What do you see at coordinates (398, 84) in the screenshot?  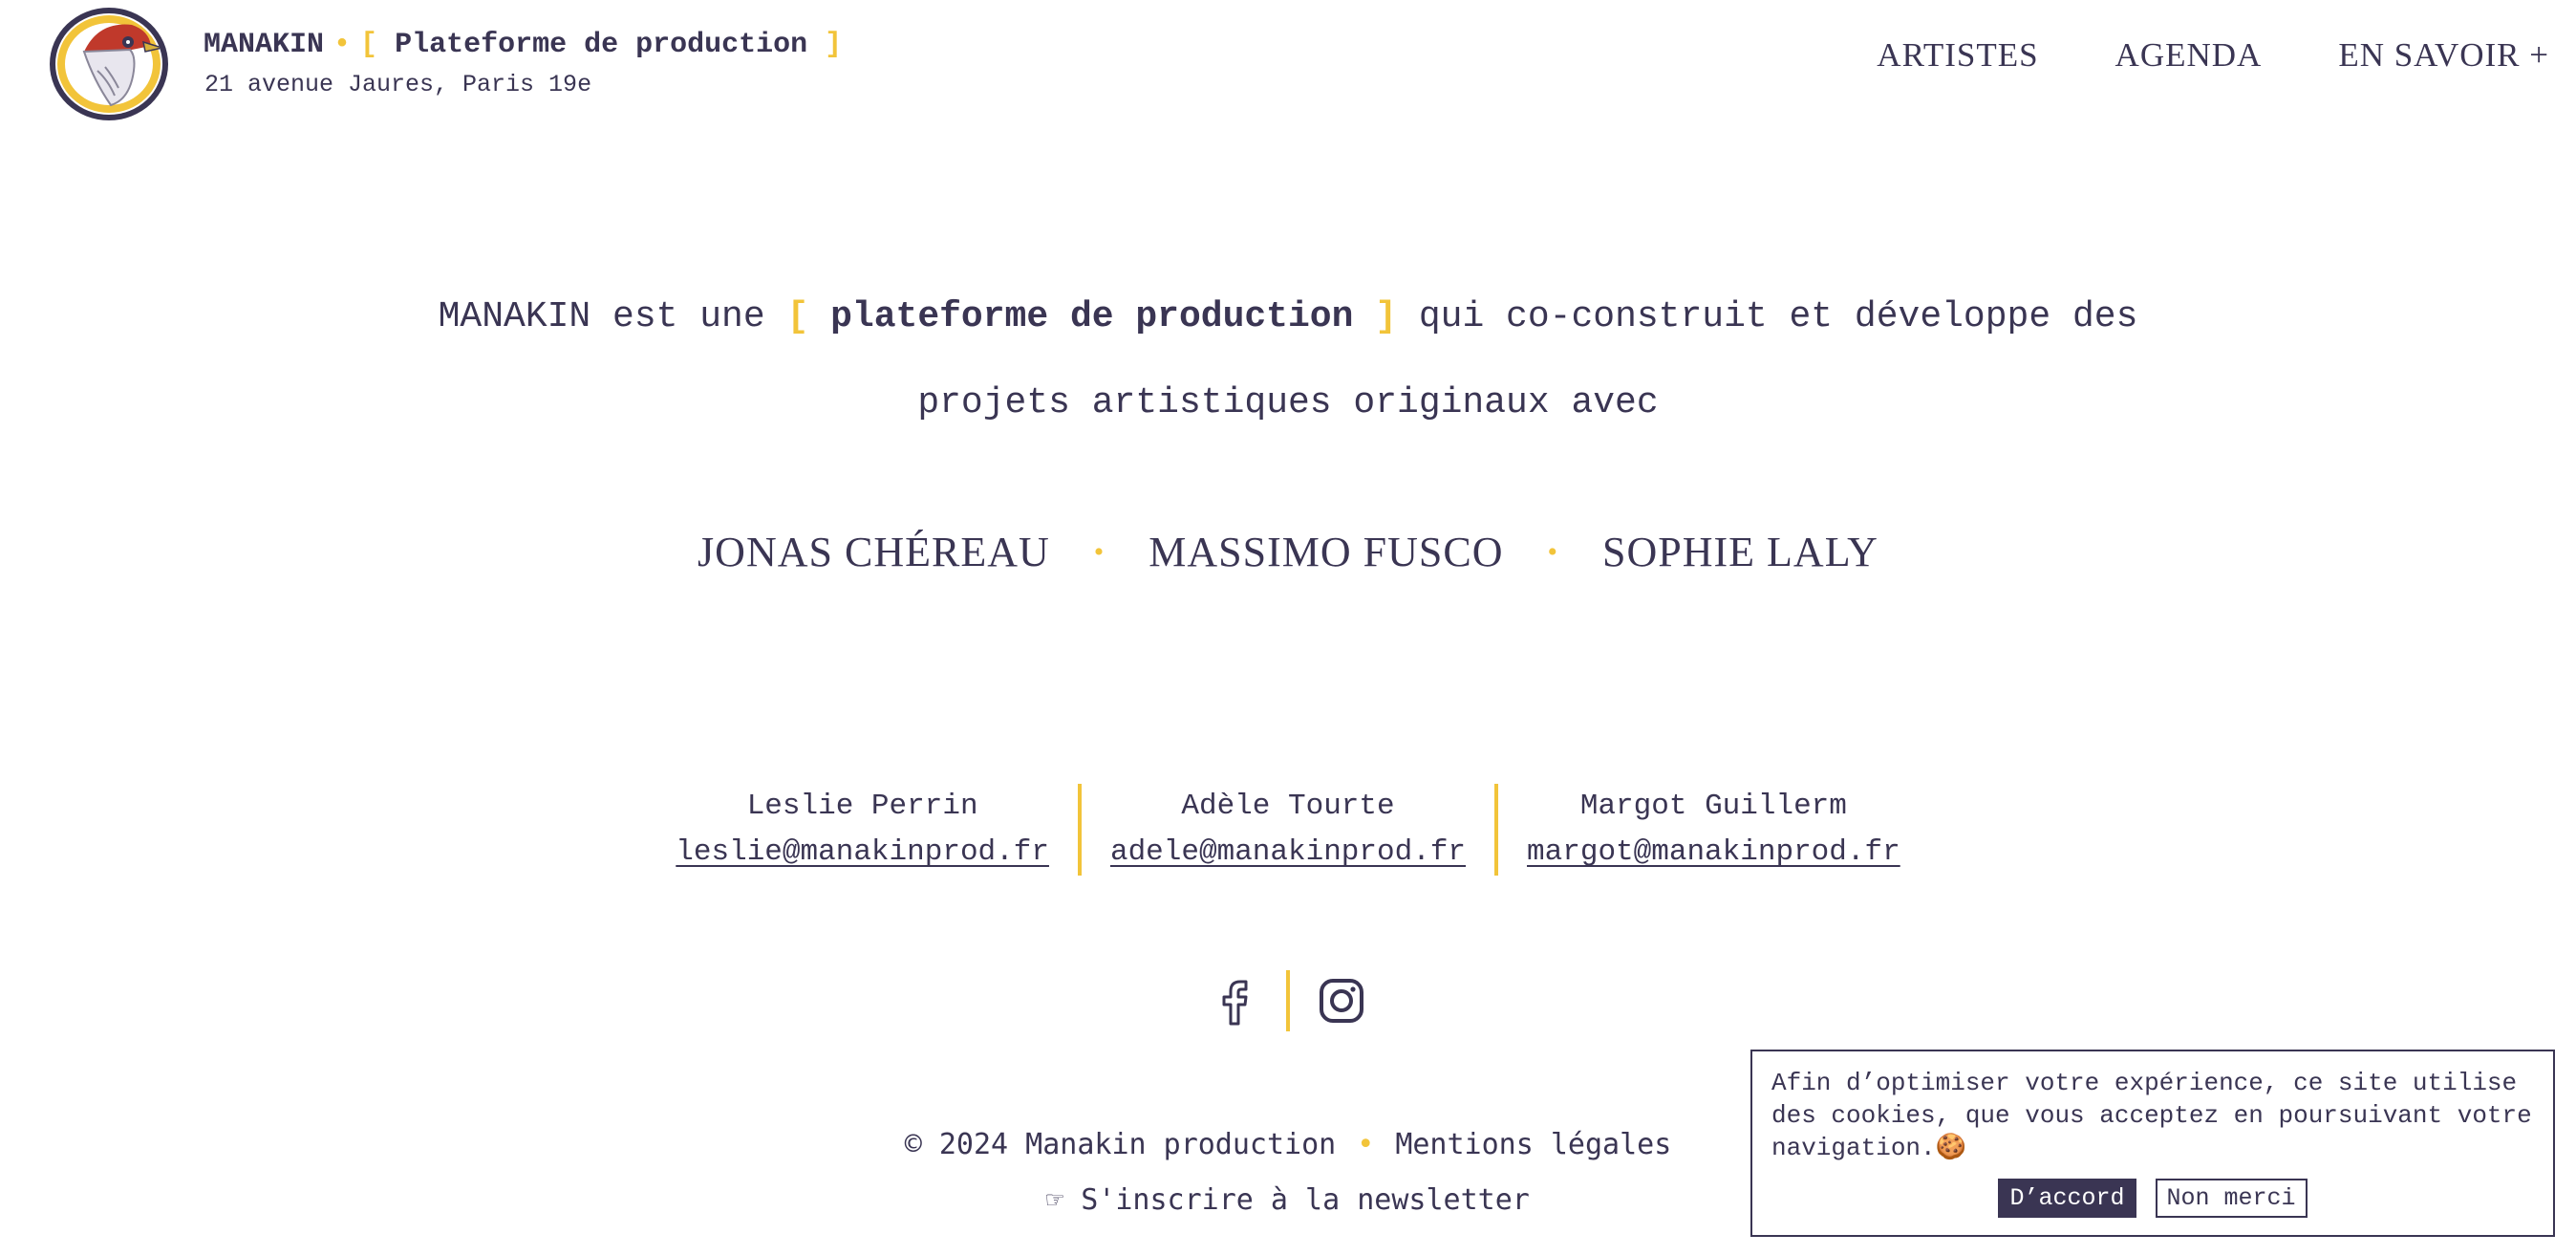 I see `address: 21 avenue Jaures, Paris 19e` at bounding box center [398, 84].